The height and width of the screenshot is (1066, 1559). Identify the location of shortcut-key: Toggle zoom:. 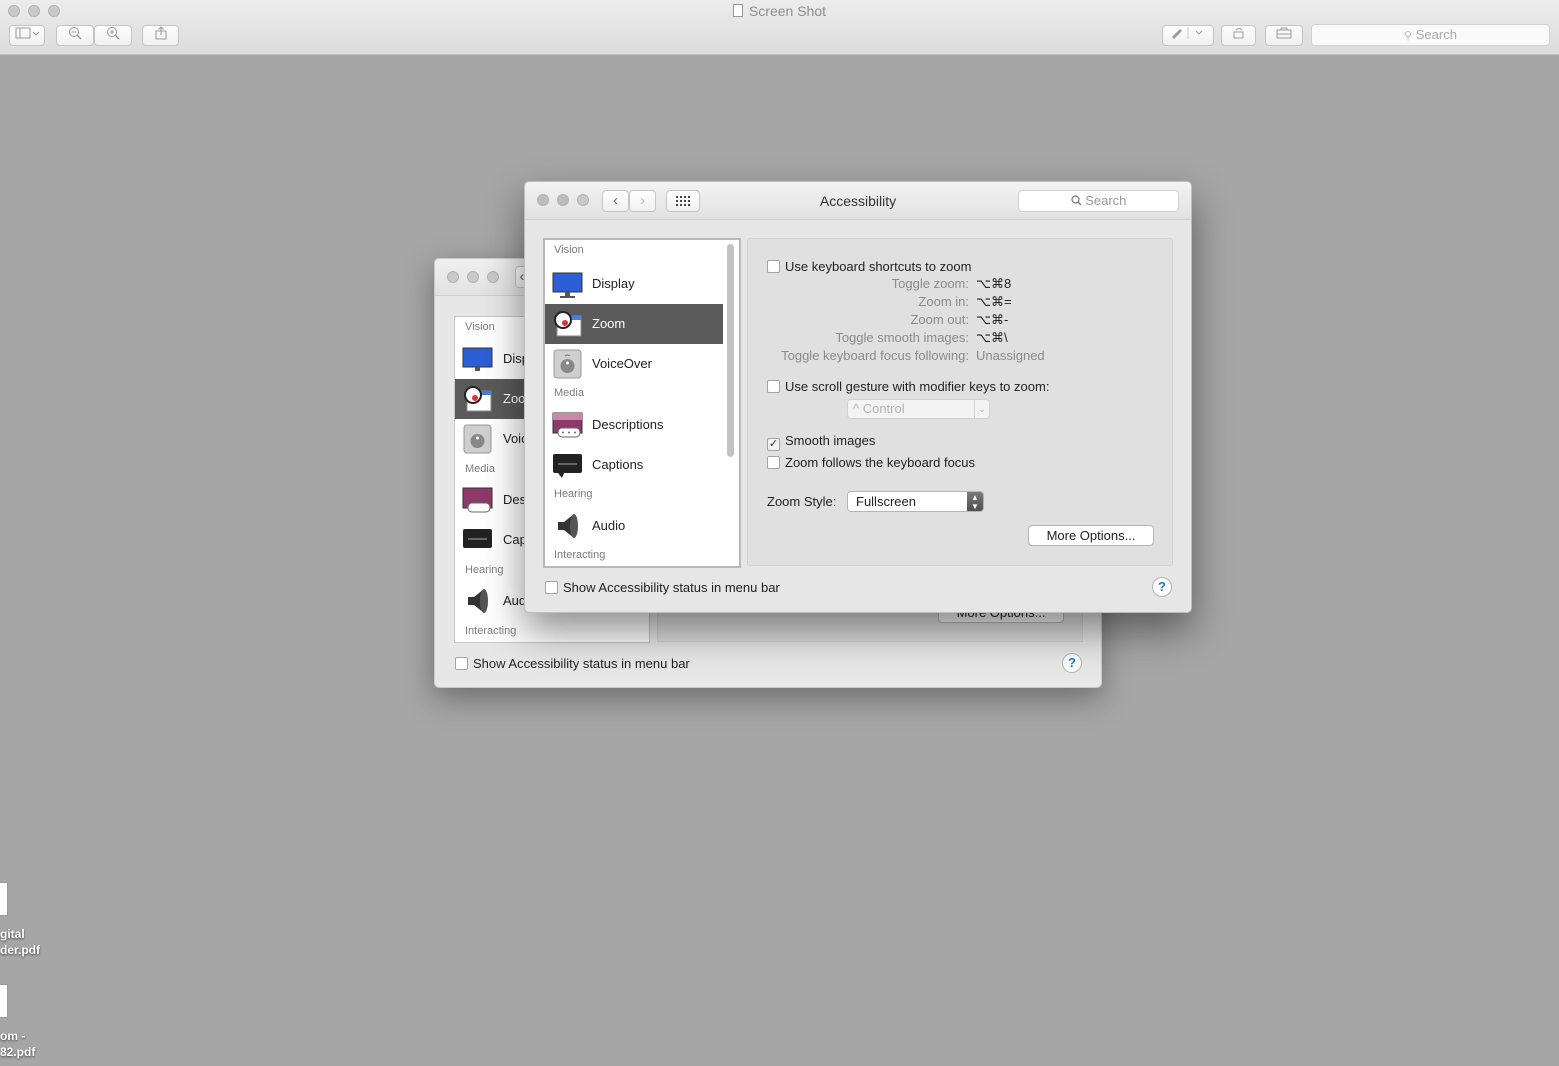
(930, 283).